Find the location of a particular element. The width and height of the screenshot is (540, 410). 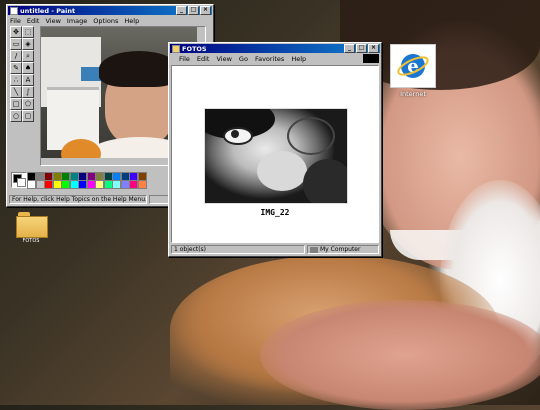

explorer-titlebar: FOTOS _ □ × is located at coordinates (275, 48).